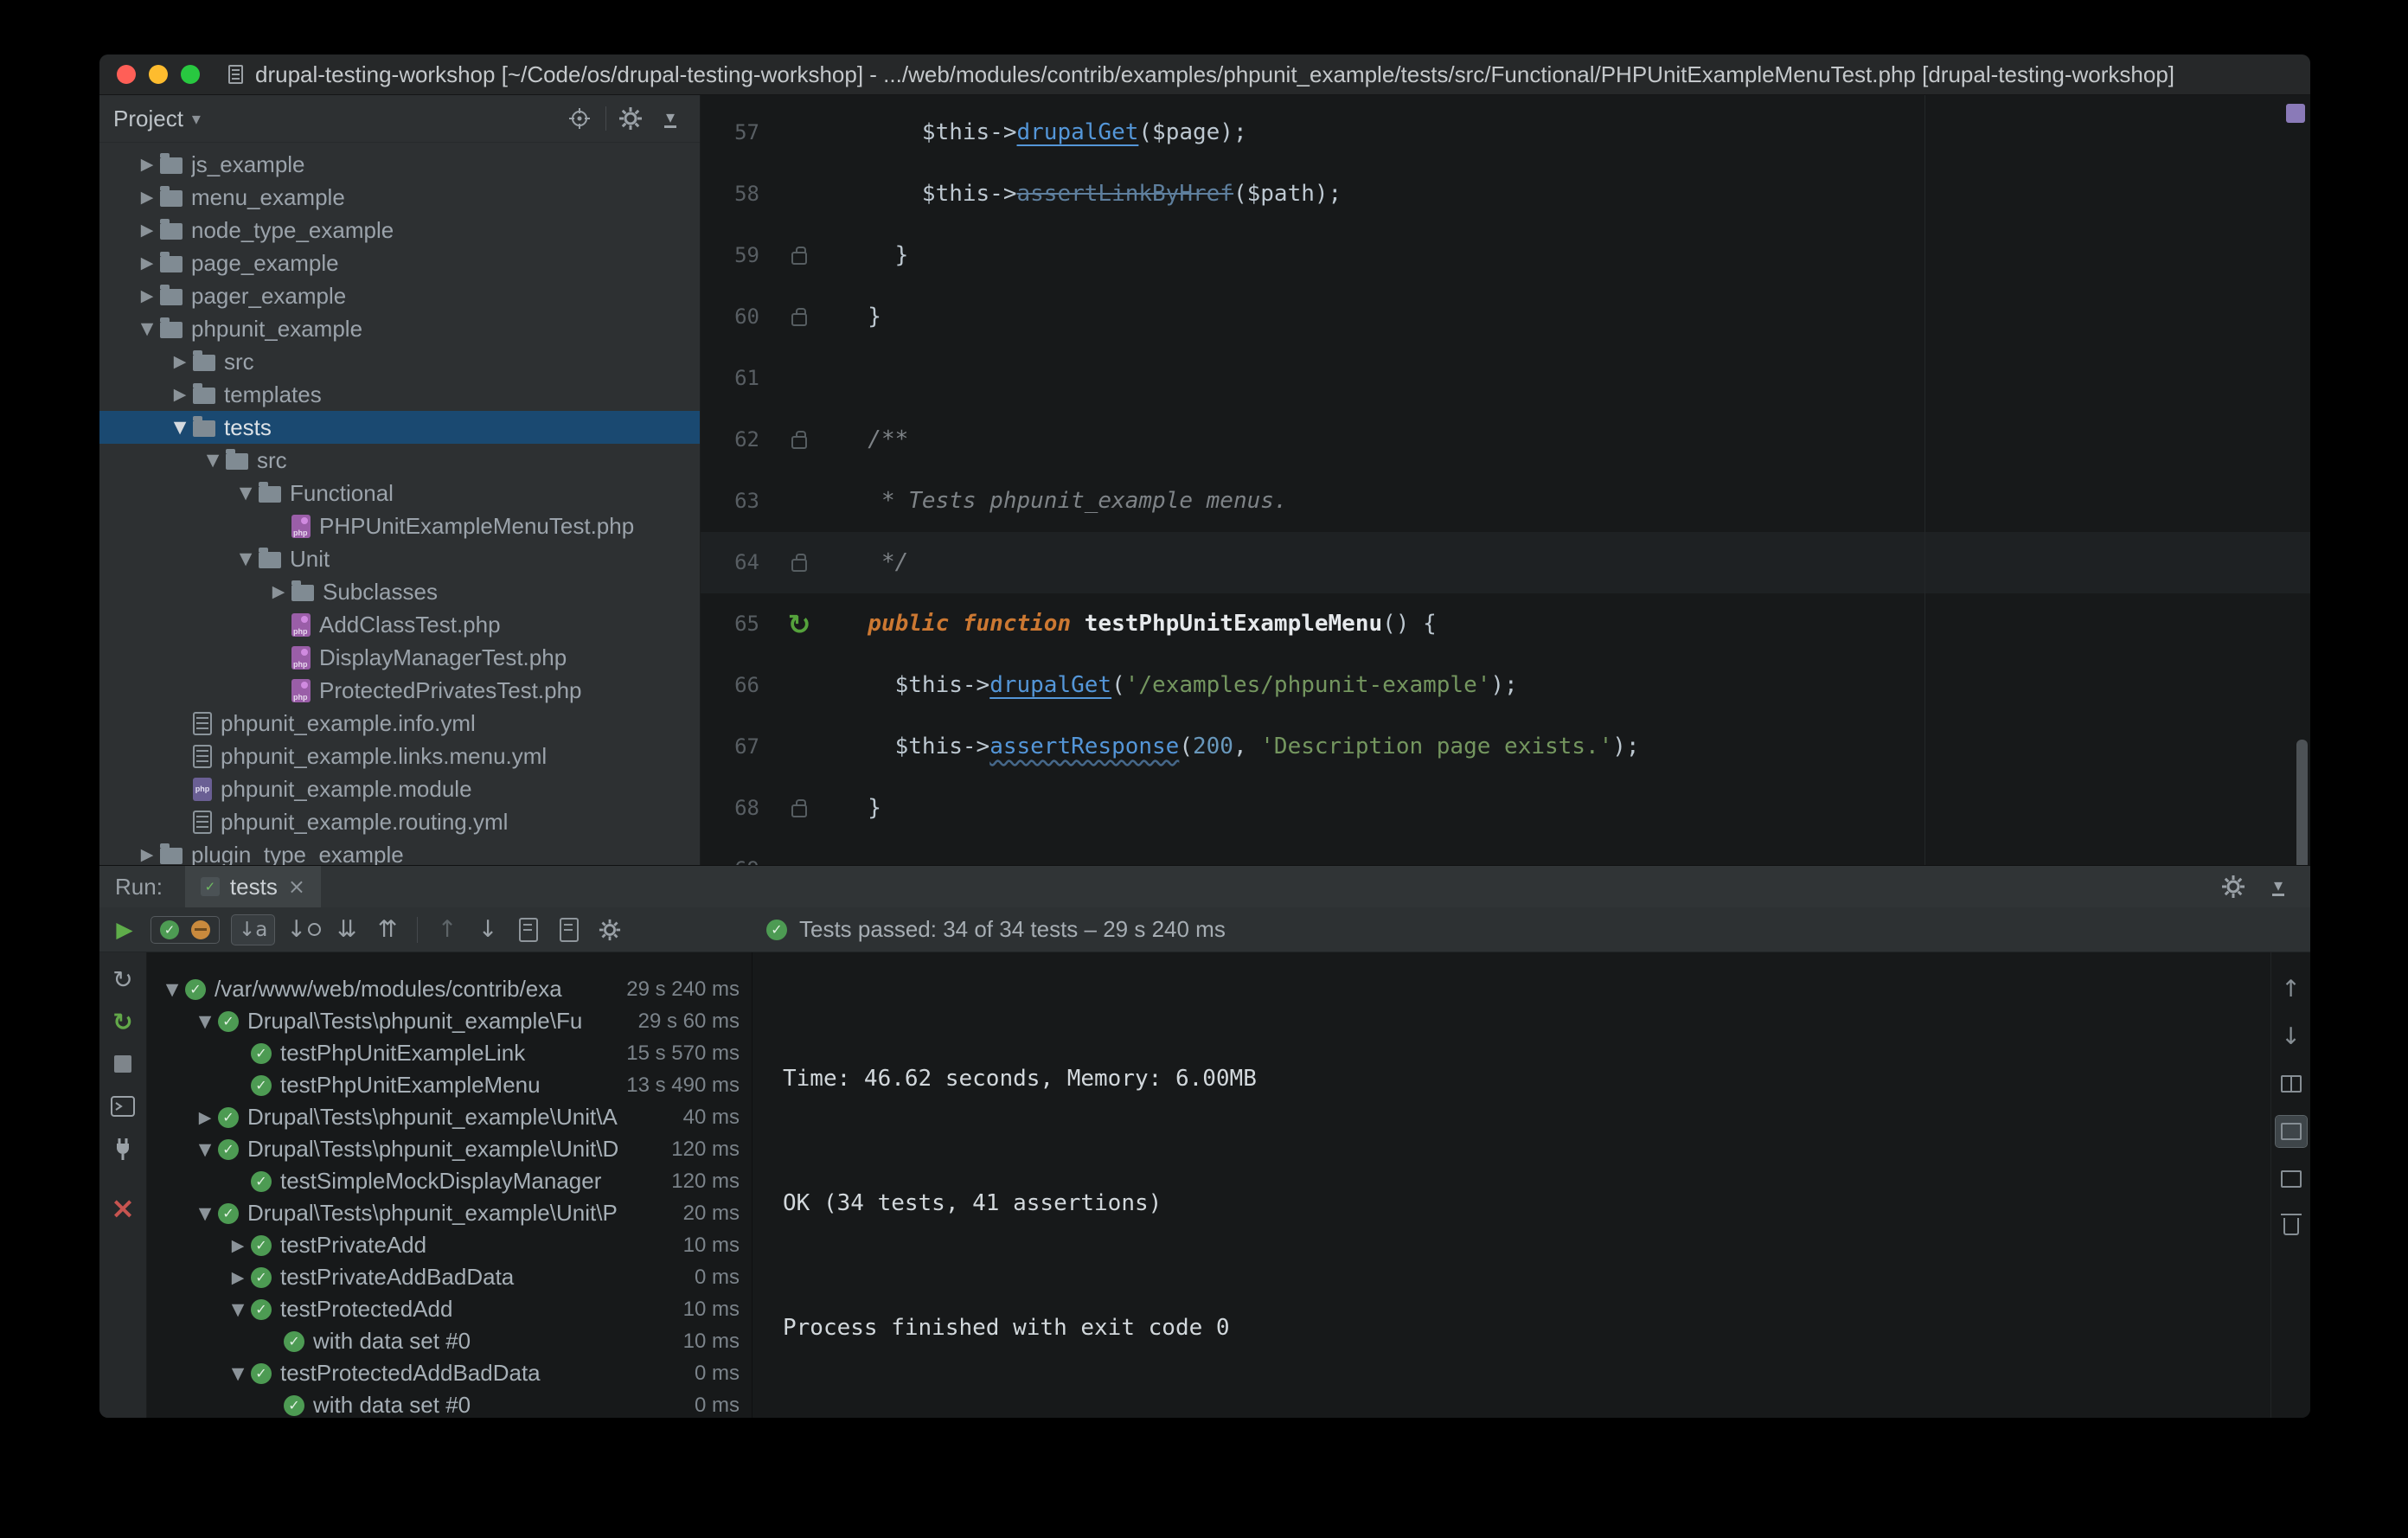 Image resolution: width=2408 pixels, height=1538 pixels. I want to click on console-icon, so click(123, 1106).